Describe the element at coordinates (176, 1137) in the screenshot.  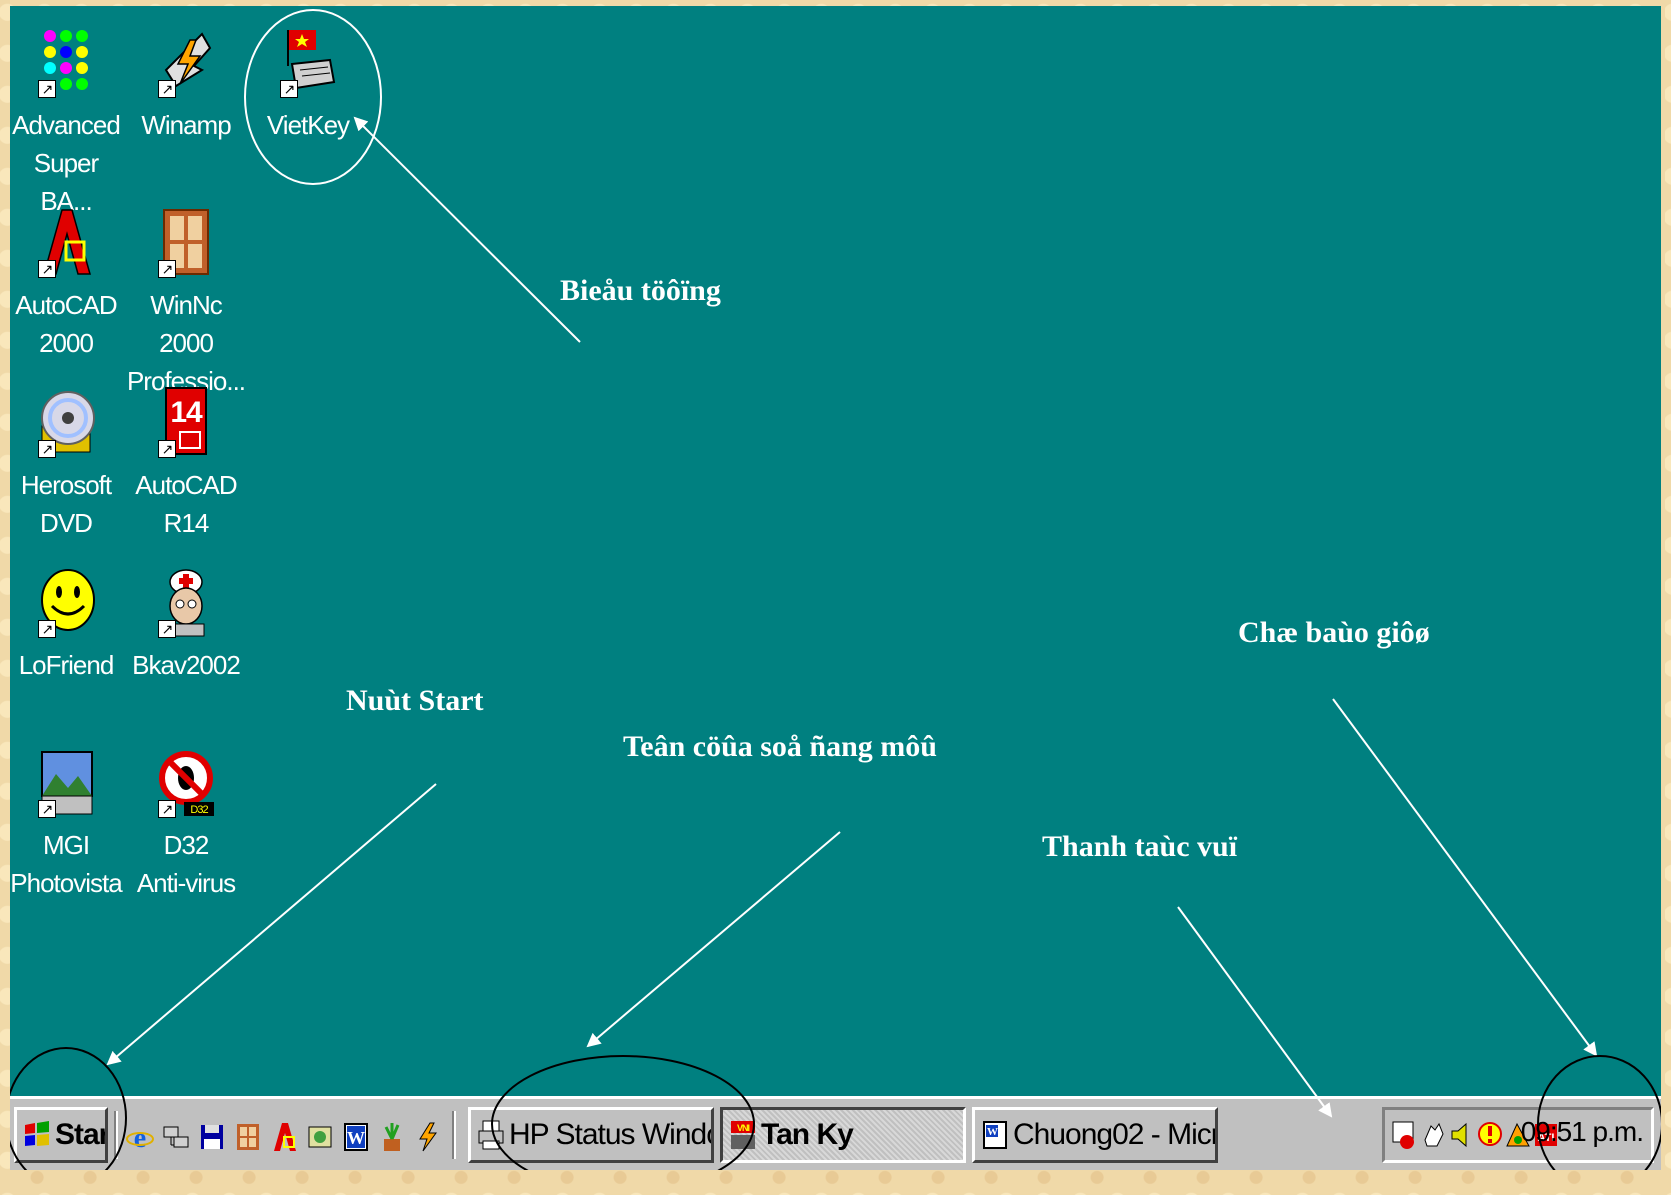
I see `network-icon` at that location.